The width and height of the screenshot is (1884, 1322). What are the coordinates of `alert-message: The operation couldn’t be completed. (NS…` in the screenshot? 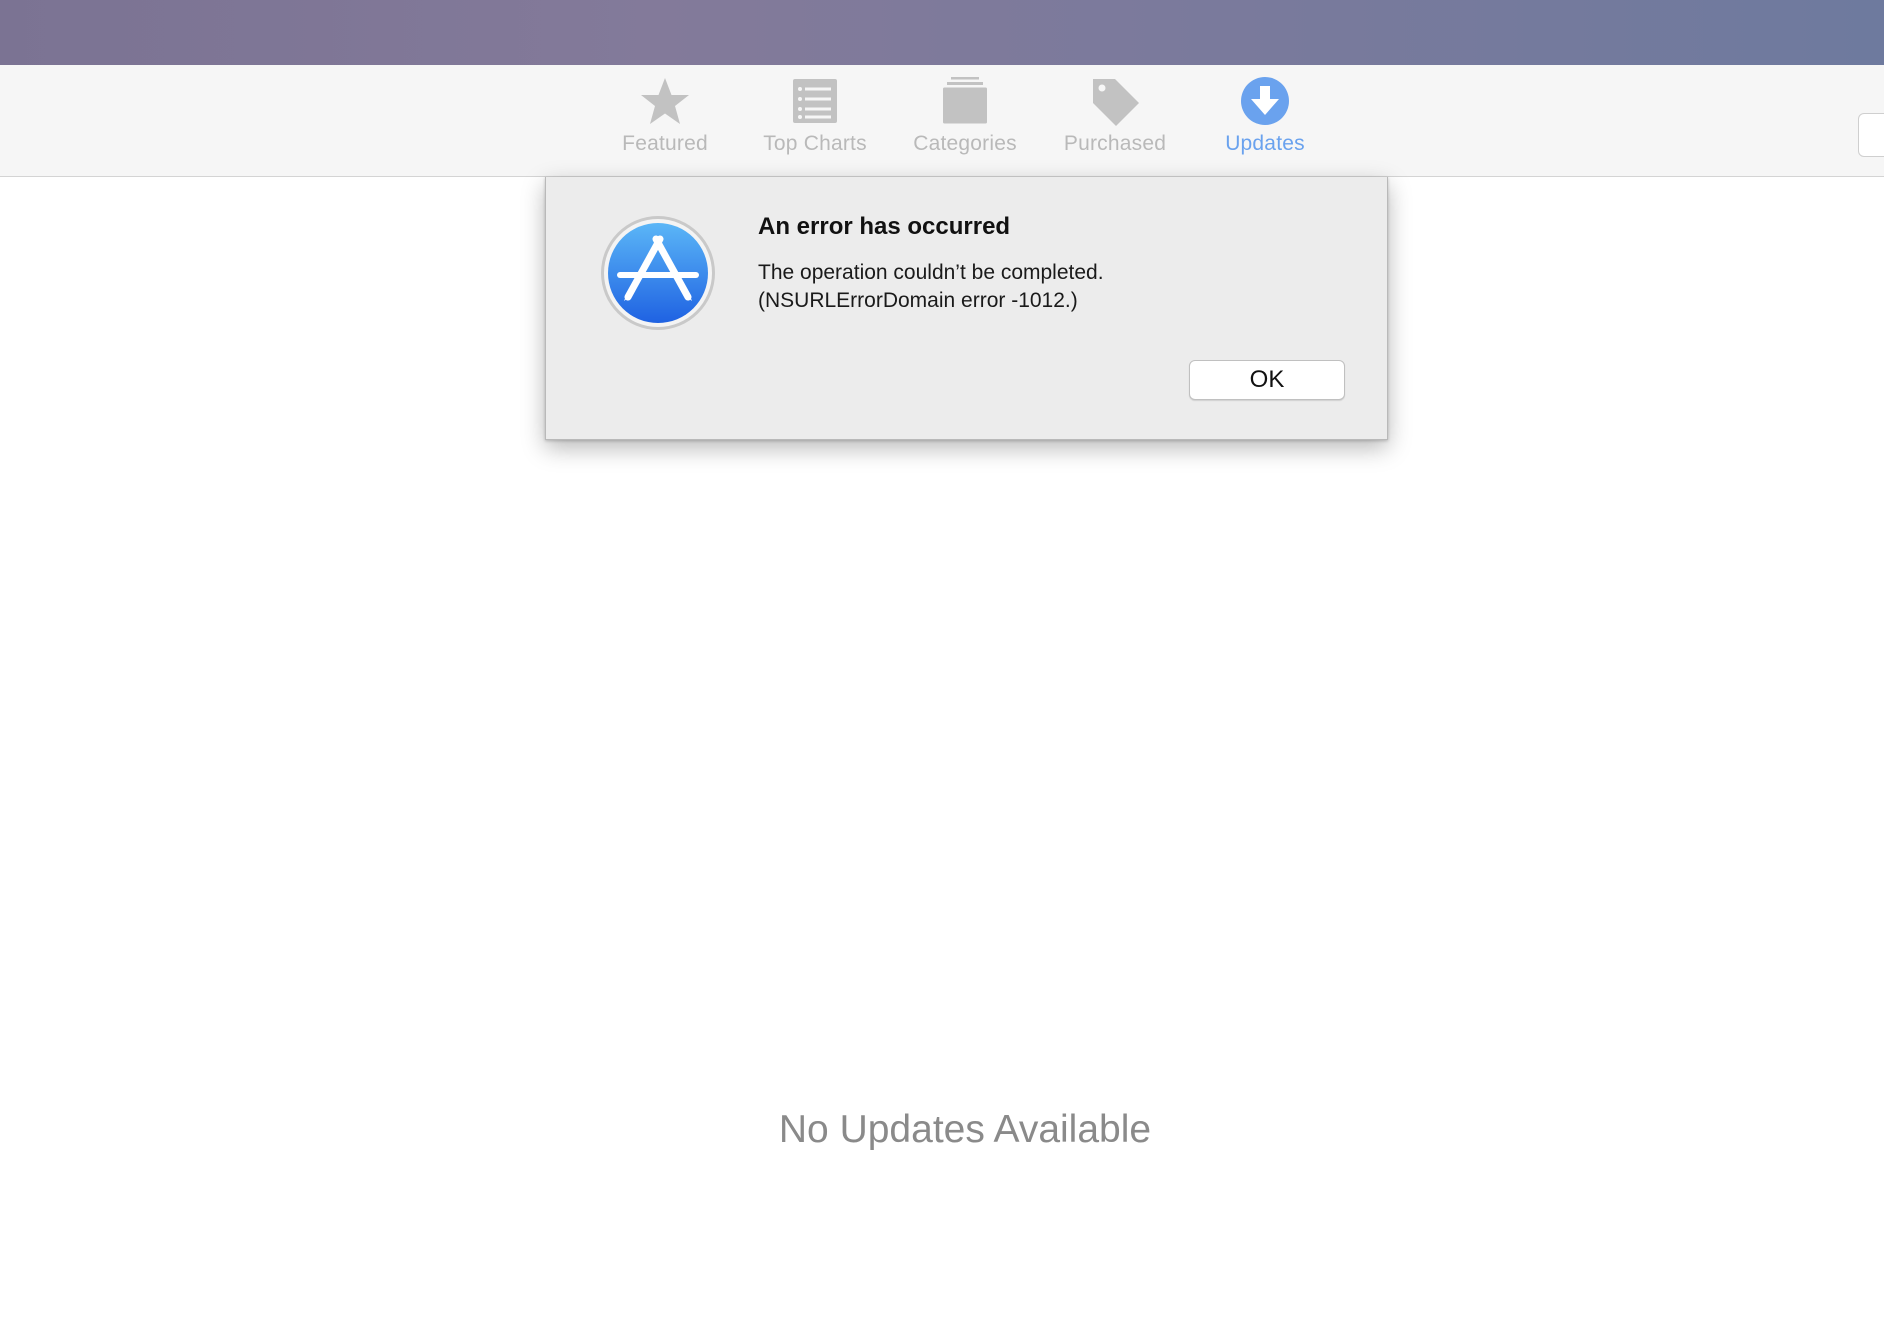 It's located at (1058, 287).